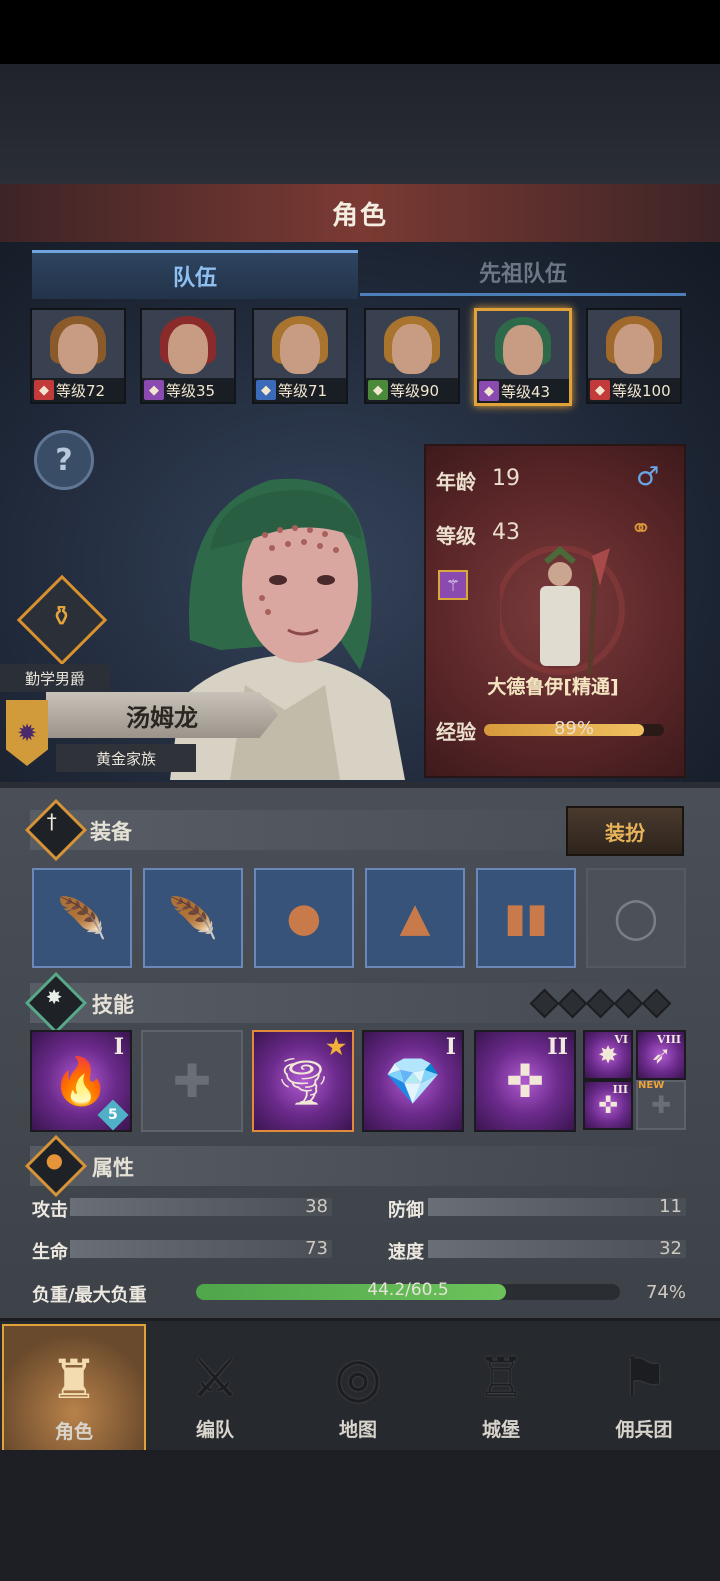 The image size is (720, 1581). I want to click on character-name: 汤姆龙, so click(162, 715).